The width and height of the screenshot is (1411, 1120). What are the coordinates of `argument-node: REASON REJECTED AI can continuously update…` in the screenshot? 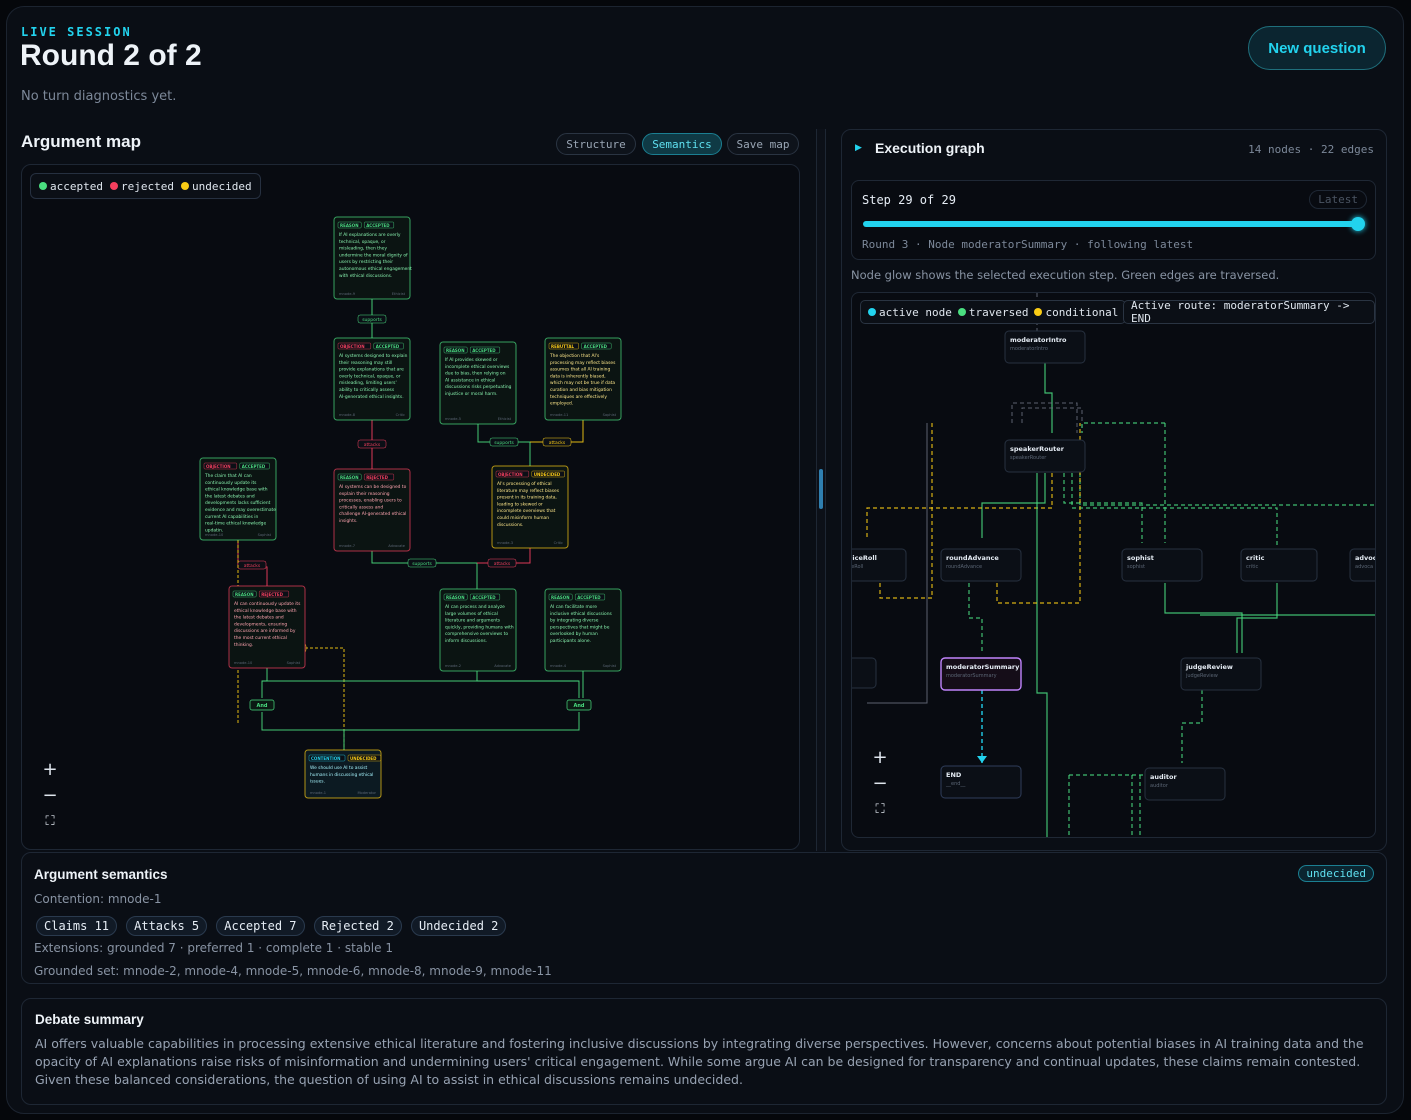 It's located at (267, 627).